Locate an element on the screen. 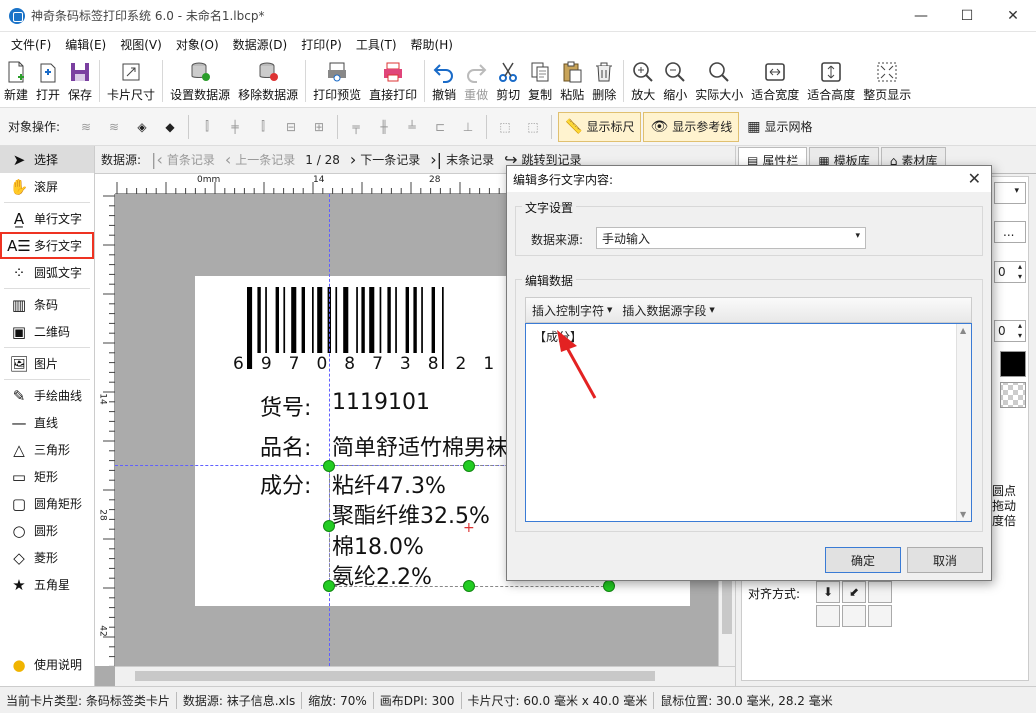  menu-view: 视图(V) is located at coordinates (141, 44).